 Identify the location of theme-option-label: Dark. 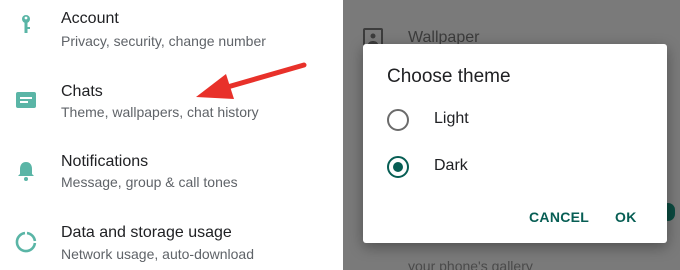
(451, 165).